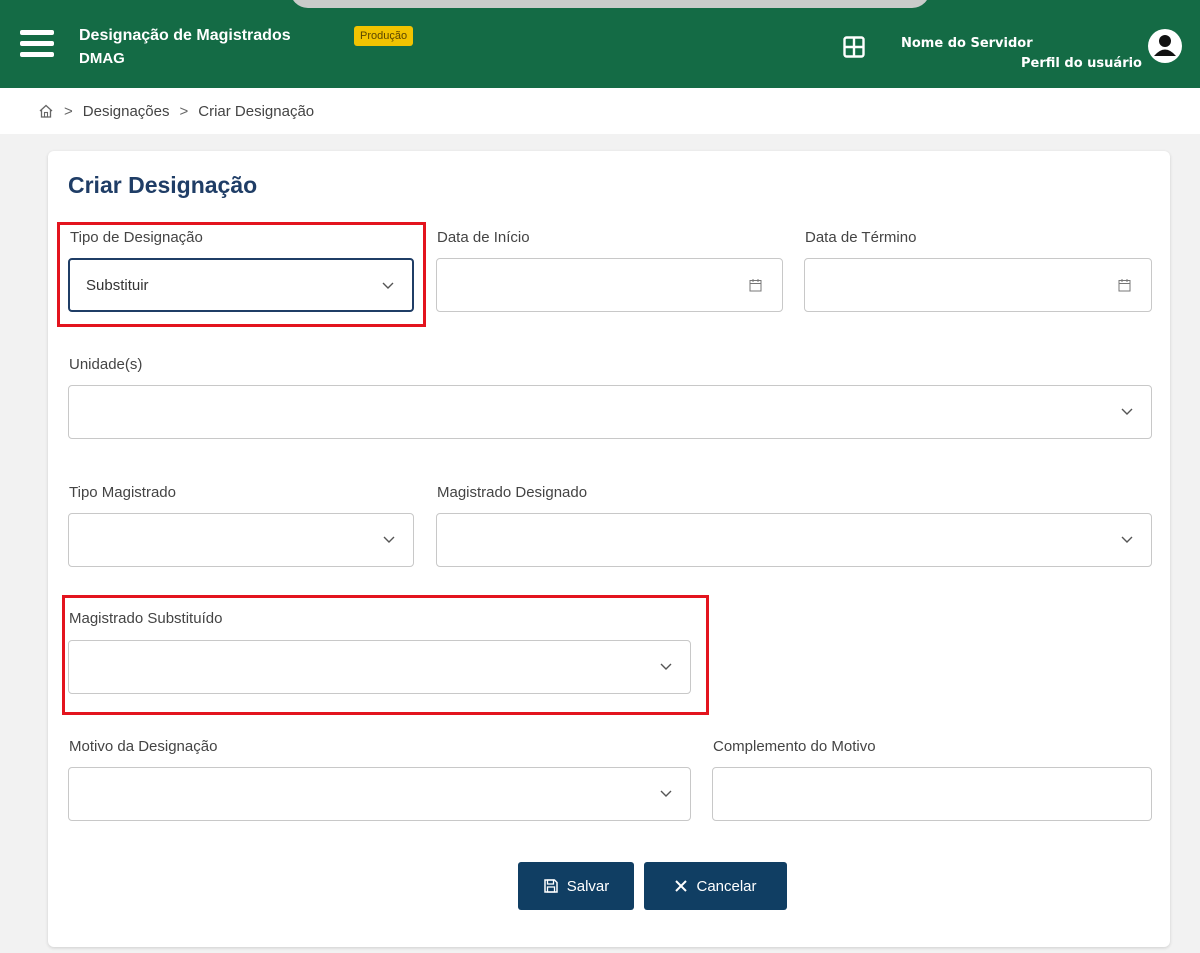  I want to click on save-icon, so click(550, 886).